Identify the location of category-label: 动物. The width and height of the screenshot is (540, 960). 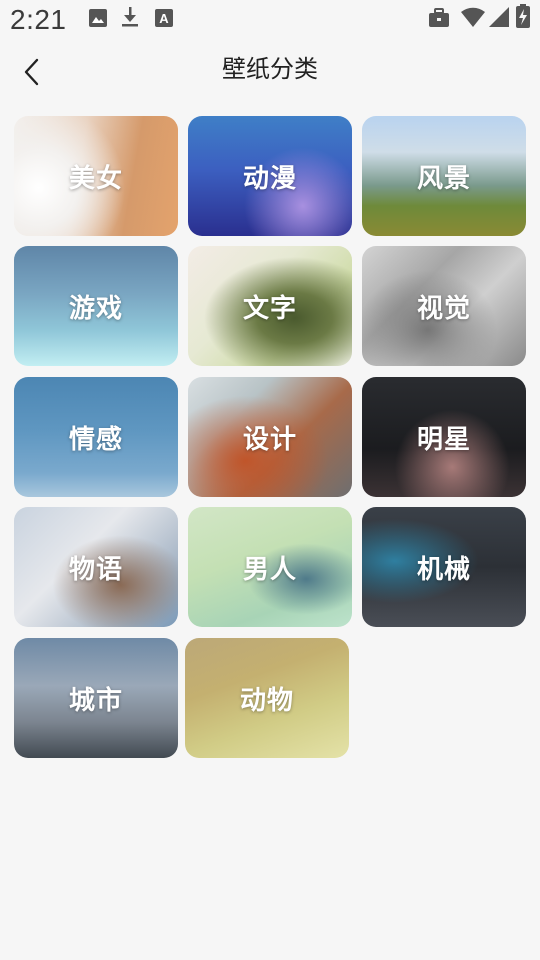
(266, 700).